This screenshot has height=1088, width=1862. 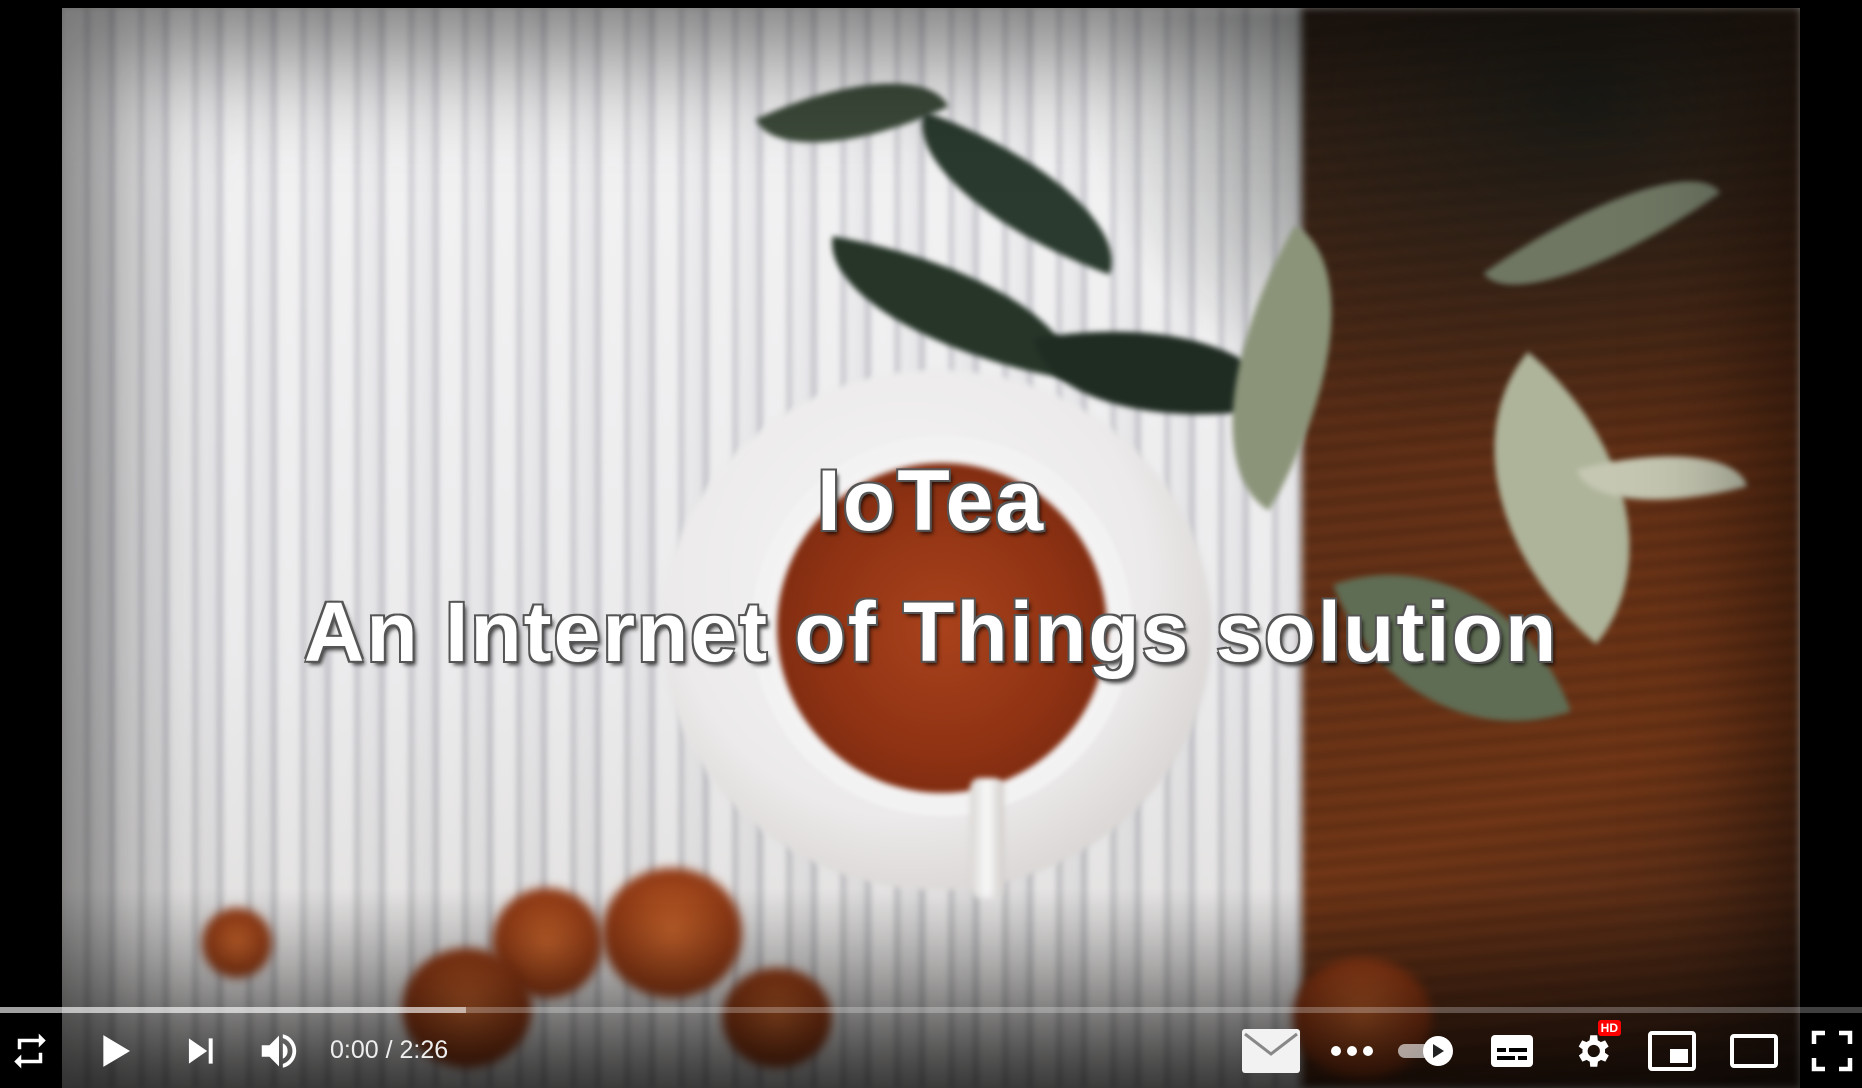 I want to click on theater-mode-button, so click(x=1754, y=1050).